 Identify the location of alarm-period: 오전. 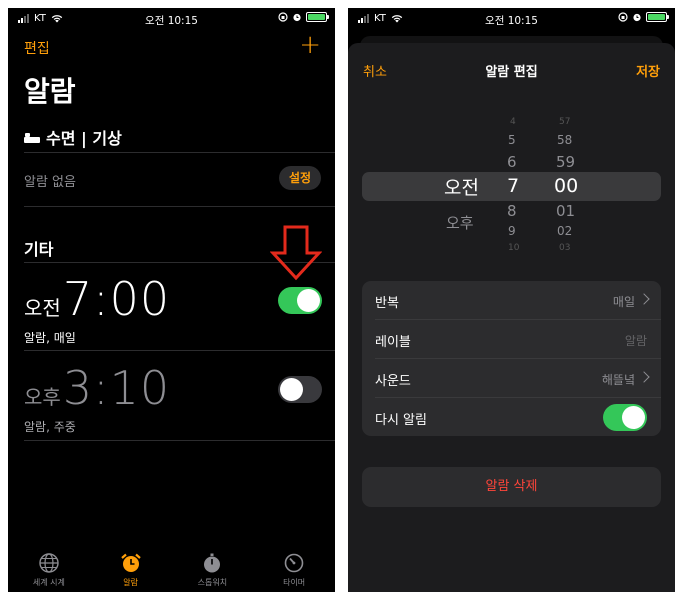
(42, 308).